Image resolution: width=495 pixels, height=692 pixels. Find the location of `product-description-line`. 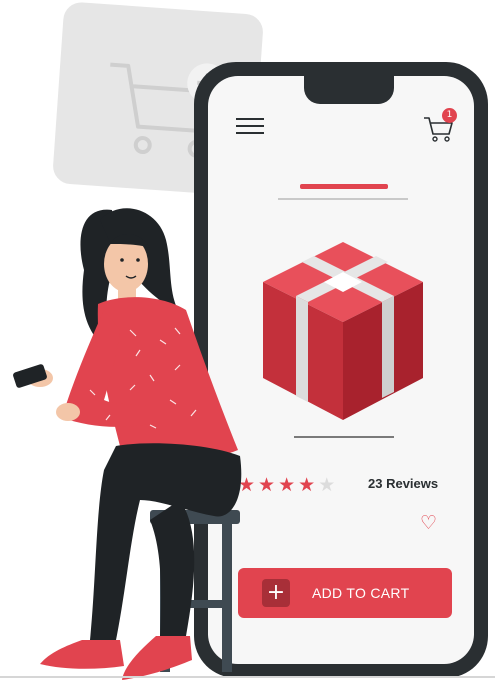

product-description-line is located at coordinates (344, 437).